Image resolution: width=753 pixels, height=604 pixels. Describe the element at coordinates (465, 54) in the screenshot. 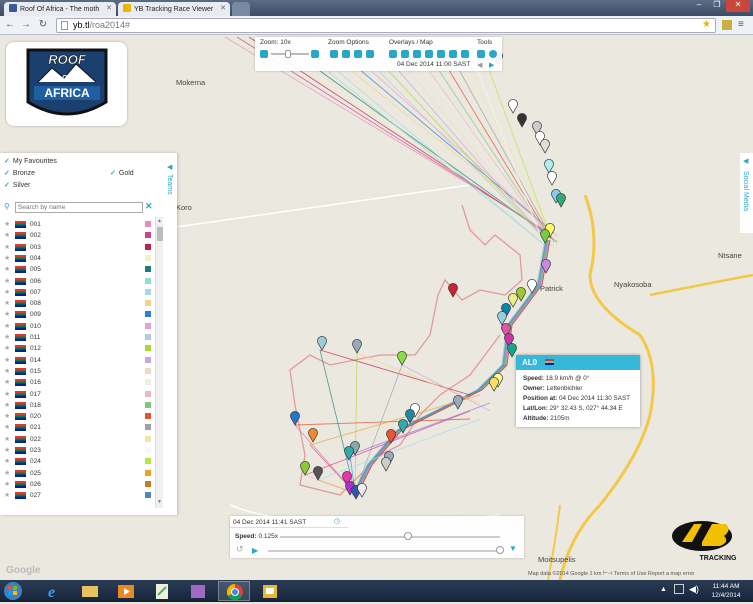

I see `overlay-layers-icon` at that location.